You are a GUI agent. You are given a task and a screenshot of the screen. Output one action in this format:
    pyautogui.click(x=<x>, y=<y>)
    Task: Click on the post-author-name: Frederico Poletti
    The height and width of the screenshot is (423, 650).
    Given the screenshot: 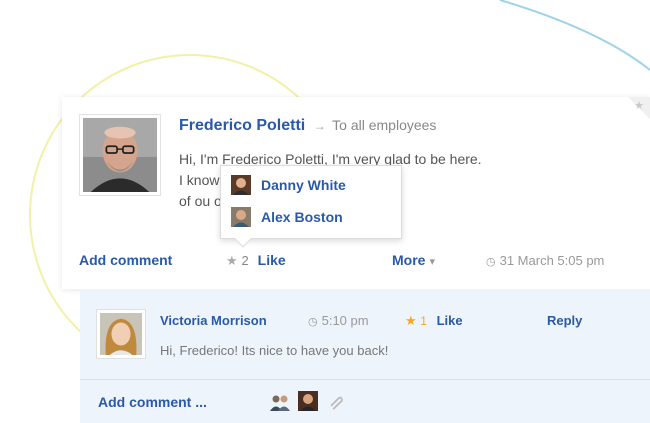 What is the action you would take?
    pyautogui.click(x=242, y=125)
    